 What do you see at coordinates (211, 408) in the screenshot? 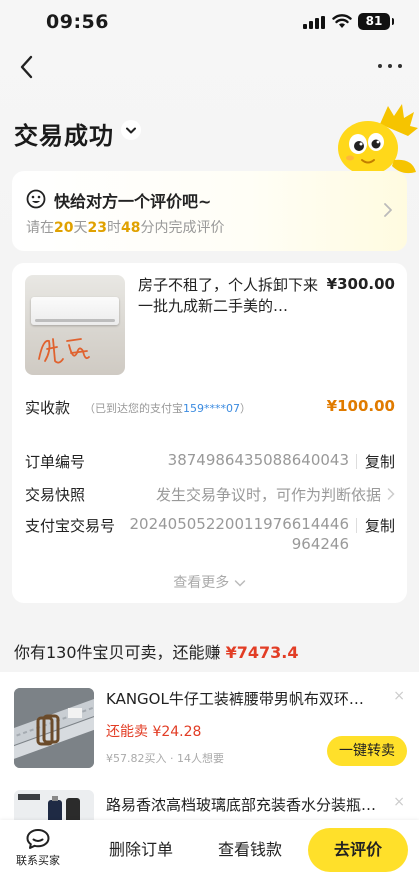
I see `alipay-account: 159****07` at bounding box center [211, 408].